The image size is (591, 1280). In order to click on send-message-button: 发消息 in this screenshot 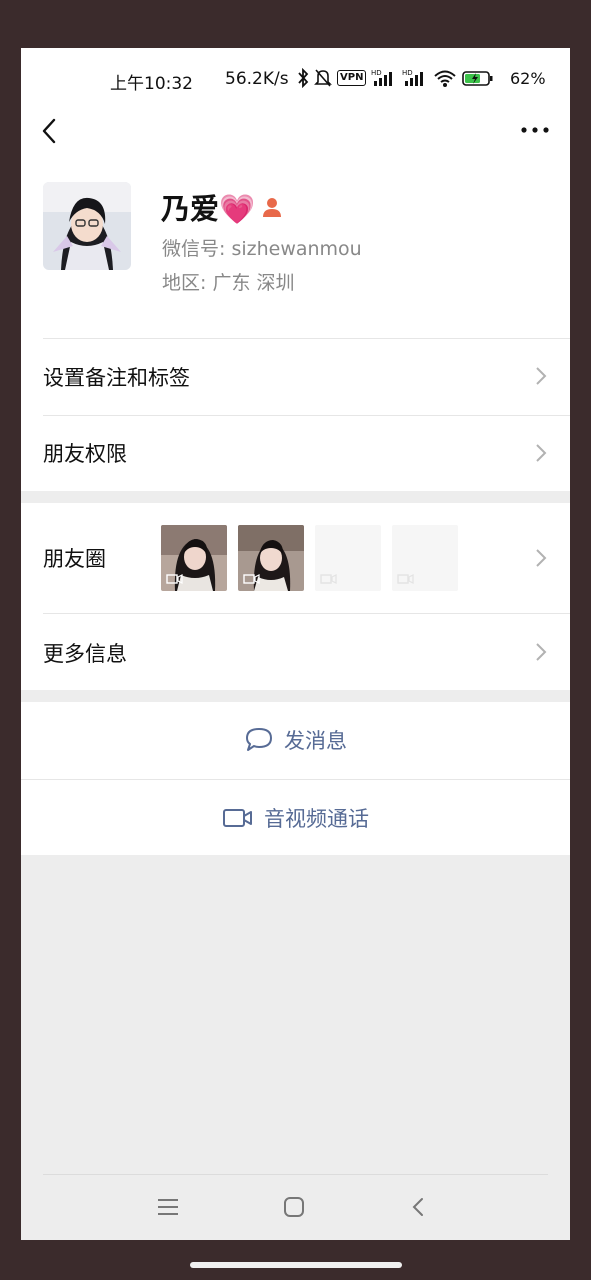, I will do `click(295, 740)`.